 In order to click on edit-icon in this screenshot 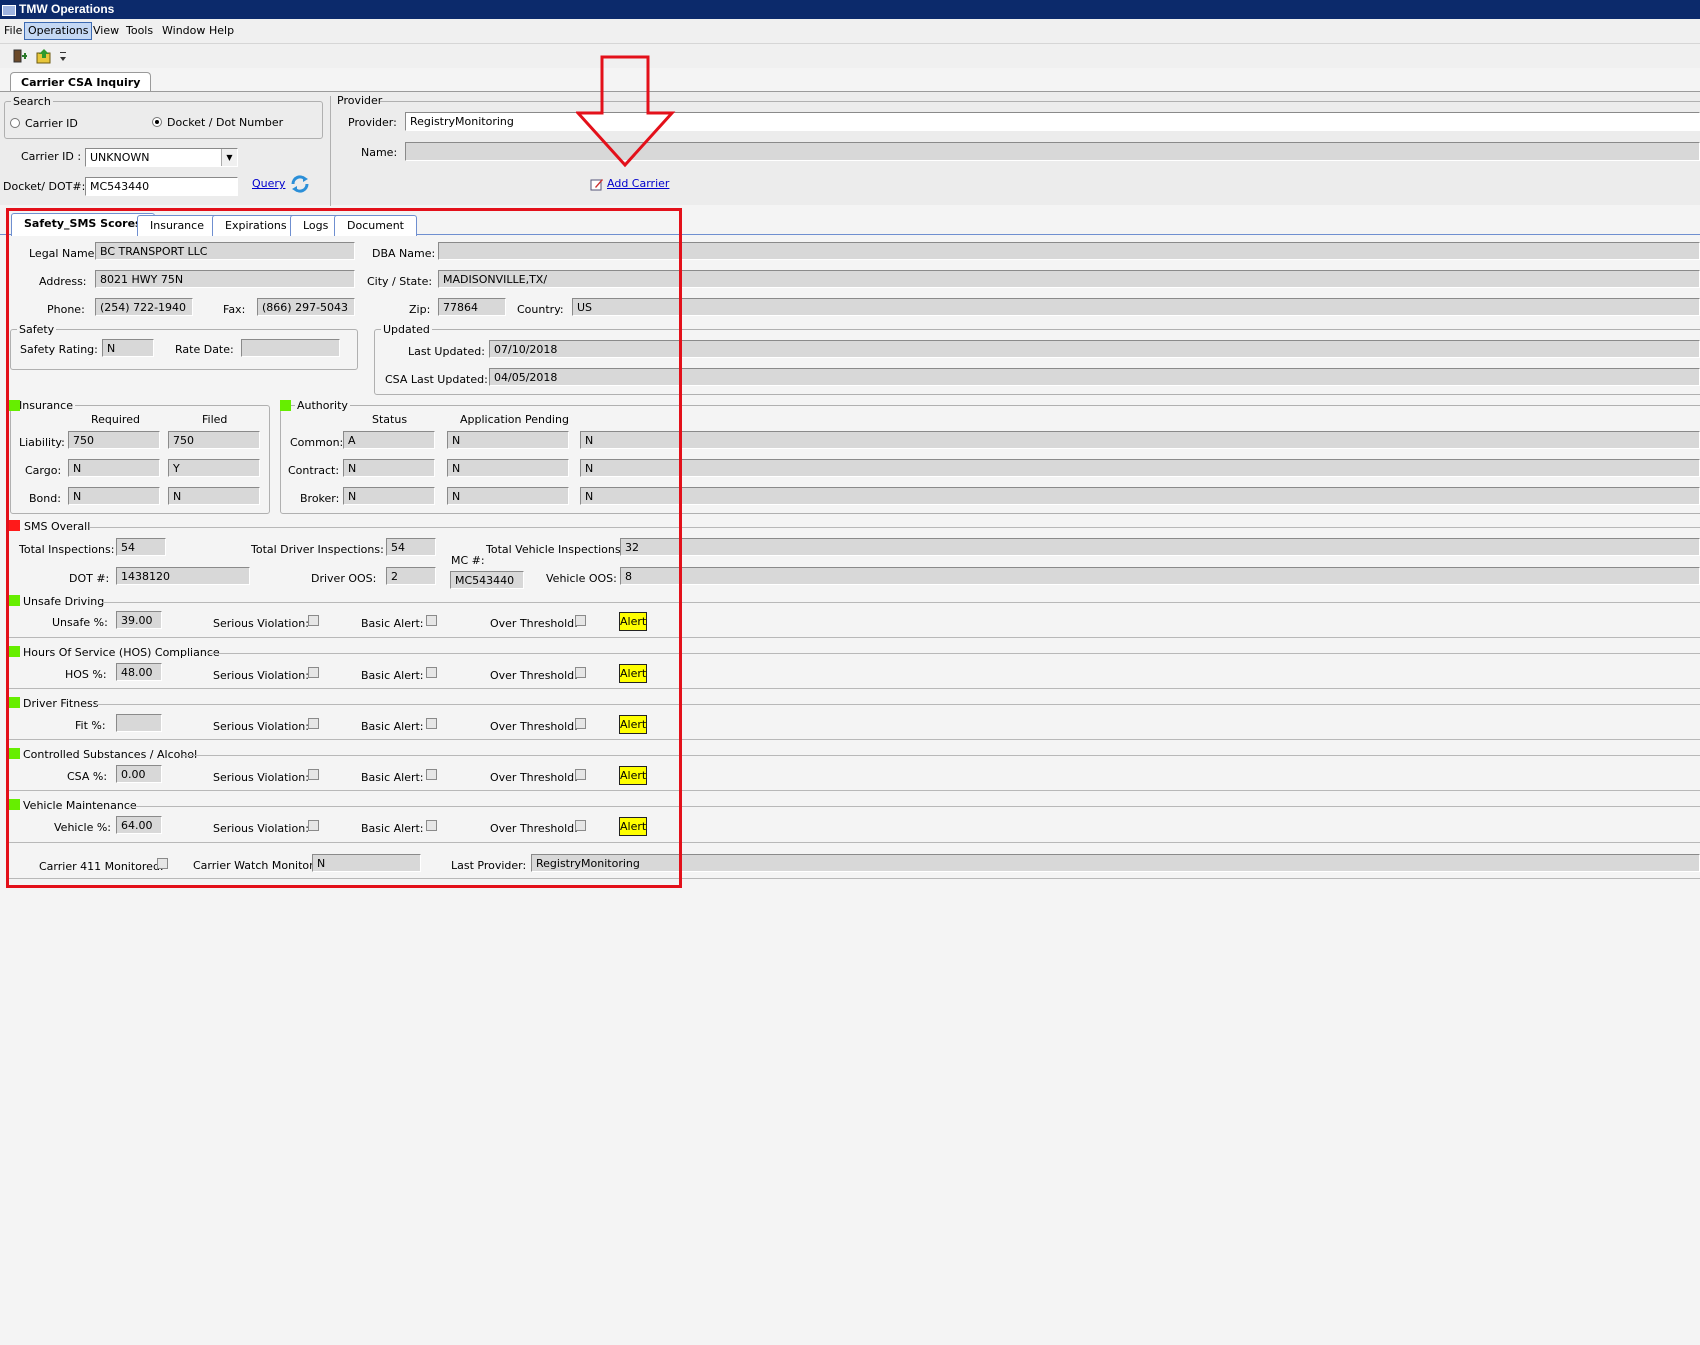, I will do `click(597, 184)`.